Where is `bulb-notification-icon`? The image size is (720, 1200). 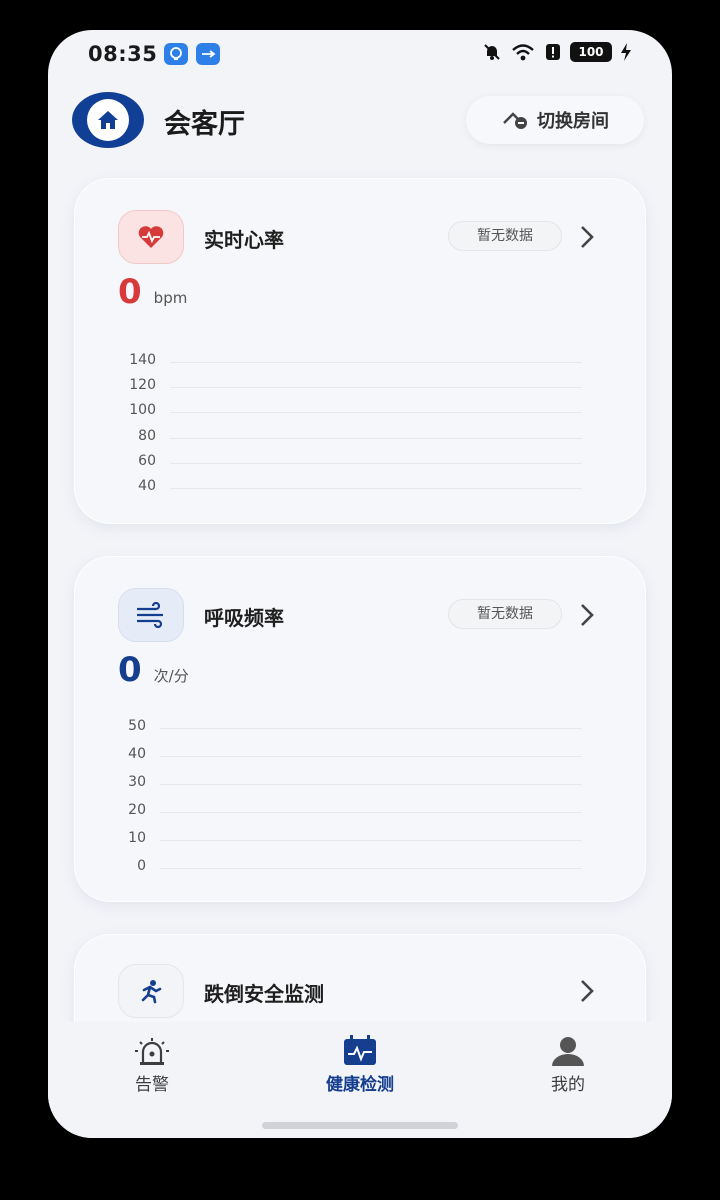 bulb-notification-icon is located at coordinates (176, 54).